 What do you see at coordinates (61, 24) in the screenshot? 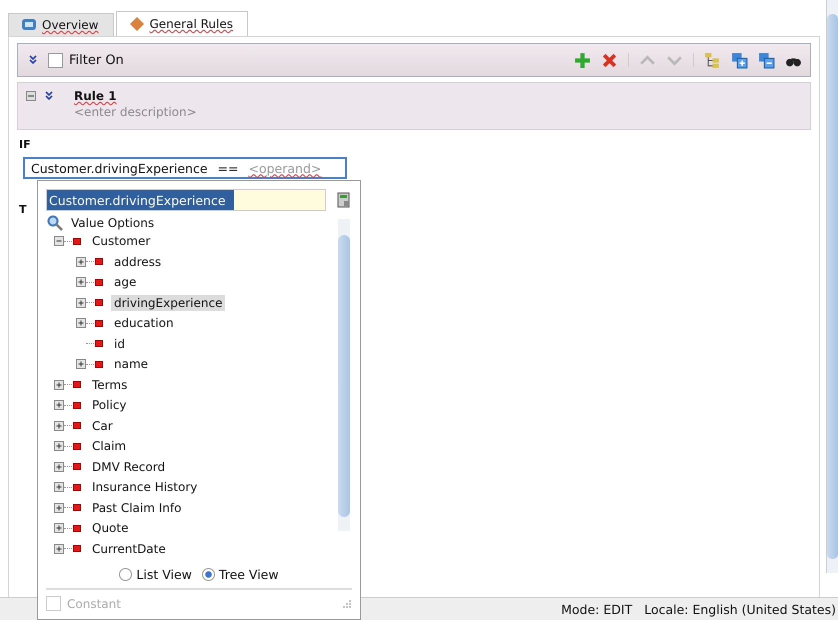
I see `tab: Overview` at bounding box center [61, 24].